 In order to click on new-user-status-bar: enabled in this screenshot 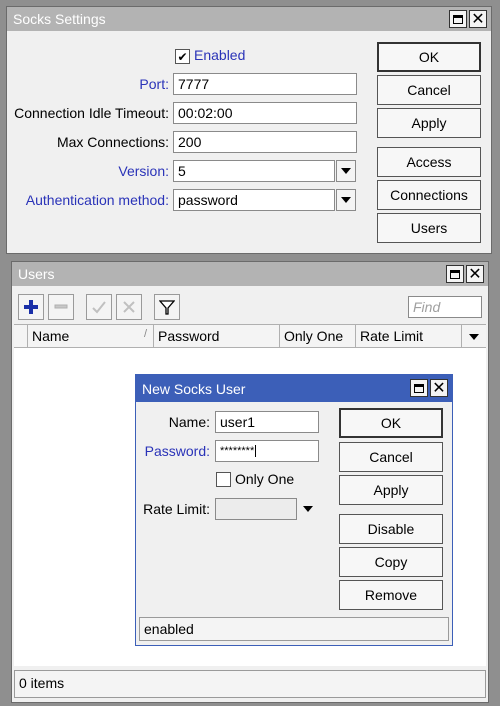, I will do `click(294, 629)`.